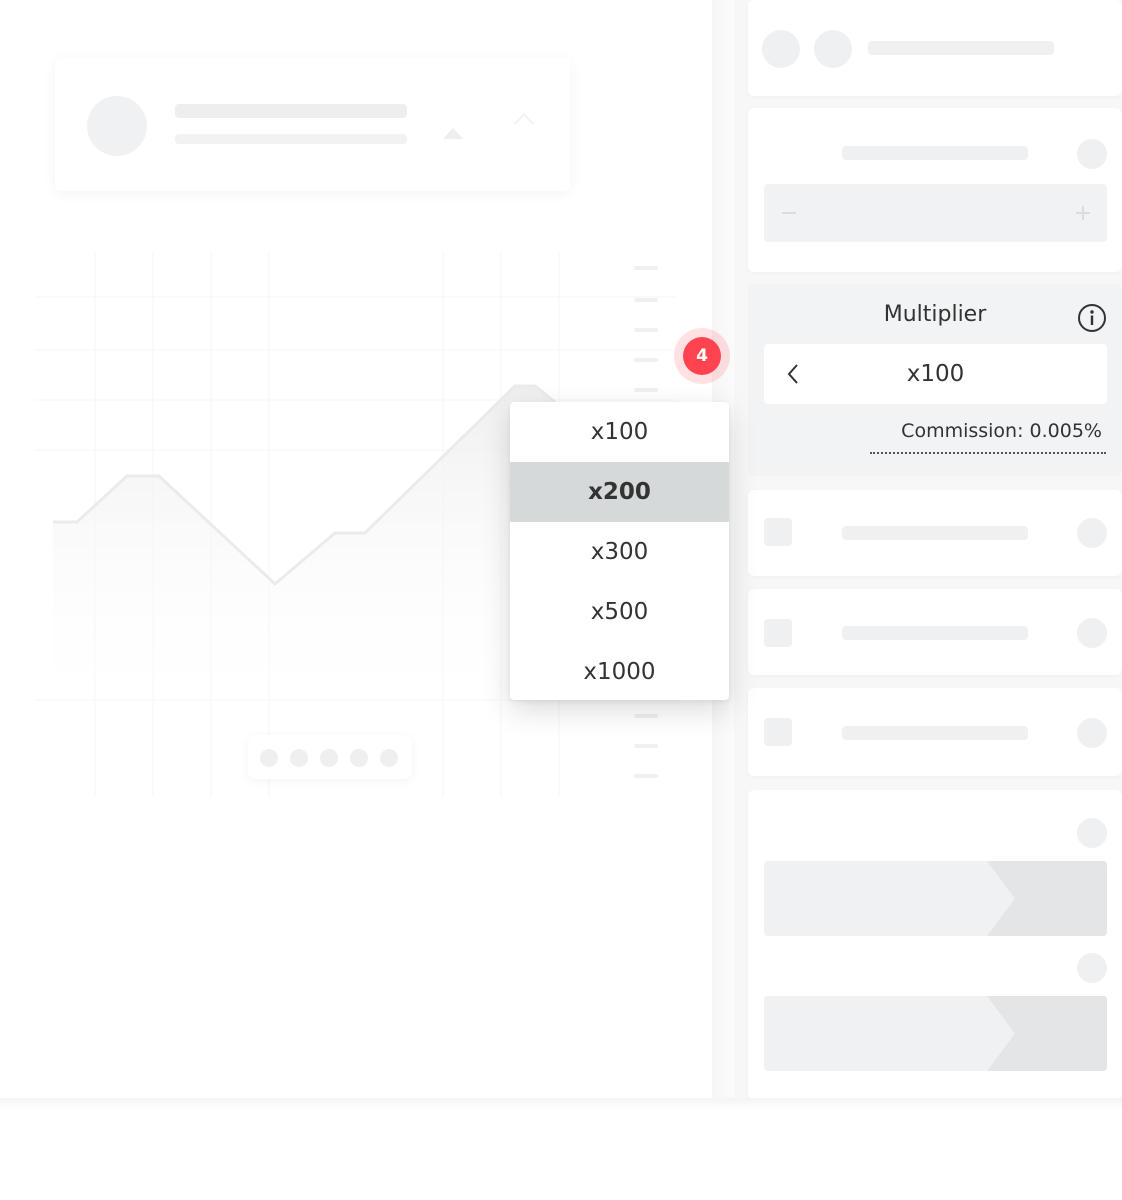 The height and width of the screenshot is (1200, 1122). I want to click on buy-up-button, so click(935, 898).